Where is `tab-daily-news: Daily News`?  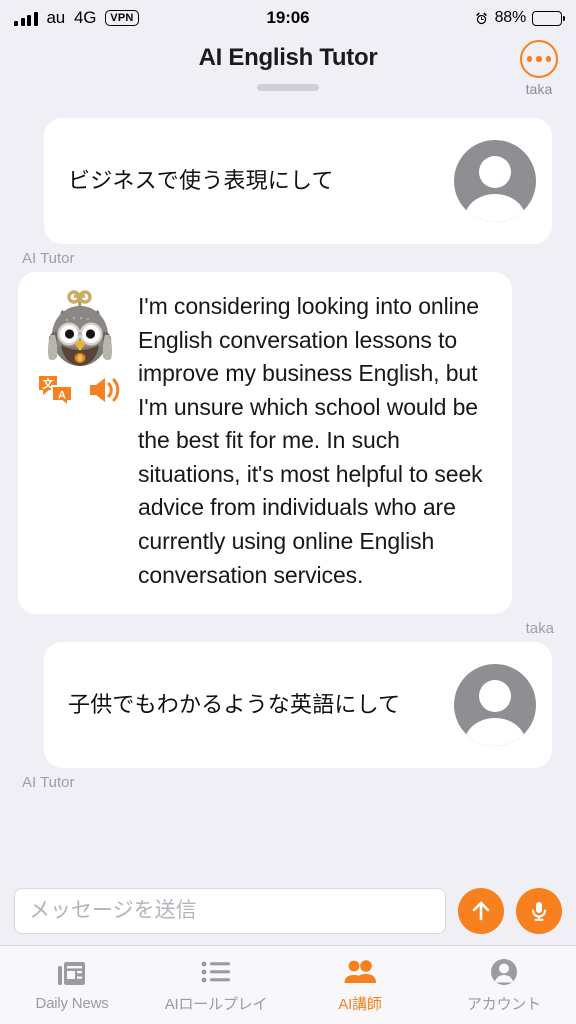
tab-daily-news: Daily News is located at coordinates (72, 985).